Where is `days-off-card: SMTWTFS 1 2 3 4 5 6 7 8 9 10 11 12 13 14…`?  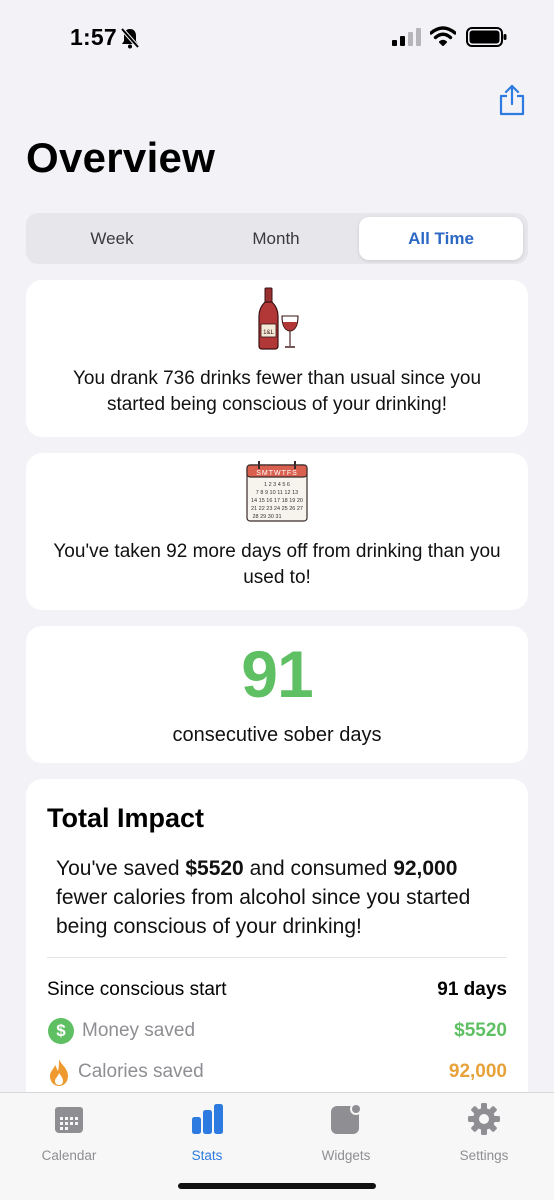
days-off-card: SMTWTFS 1 2 3 4 5 6 7 8 9 10 11 12 13 14… is located at coordinates (277, 531).